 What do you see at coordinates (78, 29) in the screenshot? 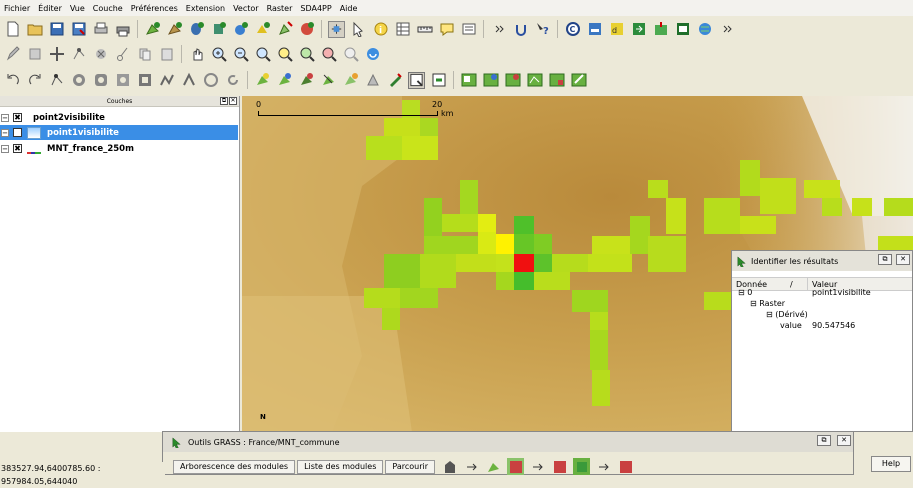
I see `save-as-icon` at bounding box center [78, 29].